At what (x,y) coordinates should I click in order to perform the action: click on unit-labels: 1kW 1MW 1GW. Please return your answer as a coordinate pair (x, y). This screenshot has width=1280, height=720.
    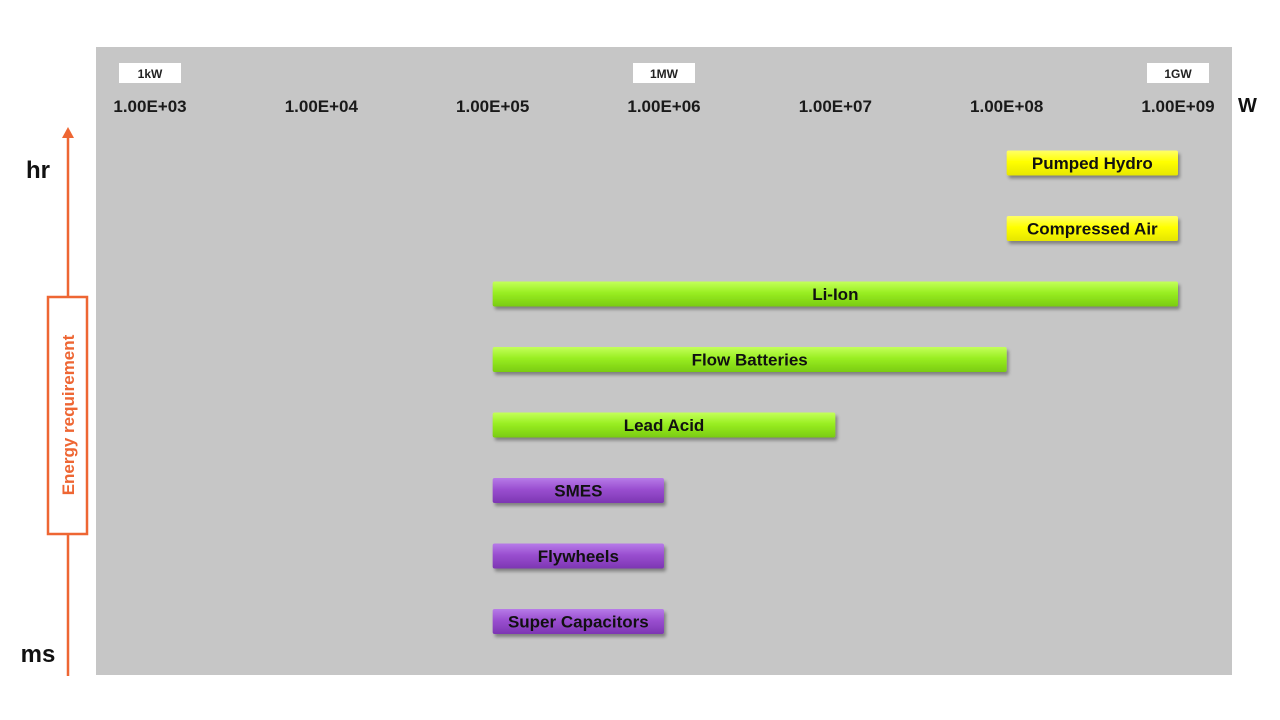
    Looking at the image, I should click on (664, 73).